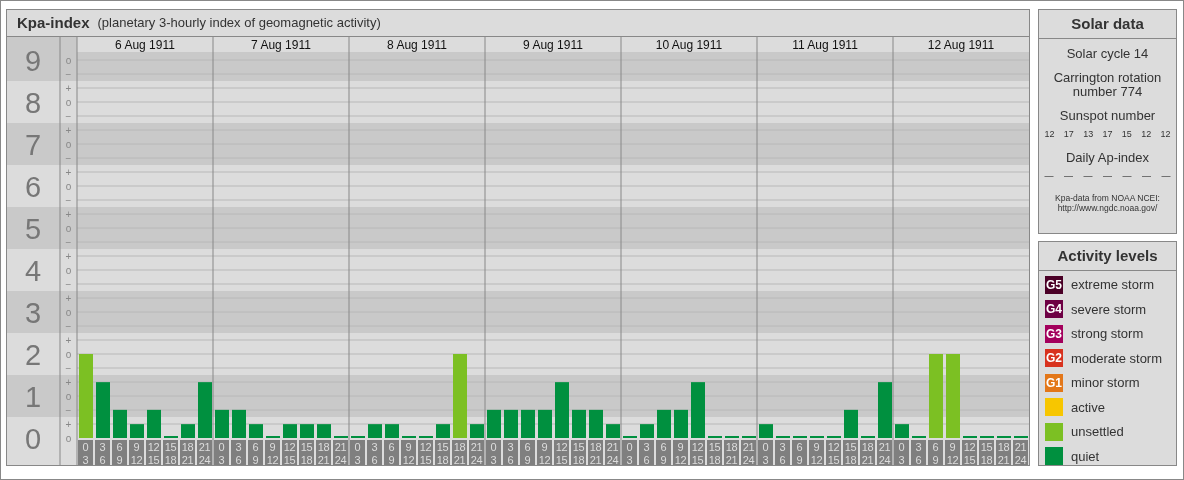  What do you see at coordinates (1126, 134) in the screenshot?
I see `sunspot-value: 15` at bounding box center [1126, 134].